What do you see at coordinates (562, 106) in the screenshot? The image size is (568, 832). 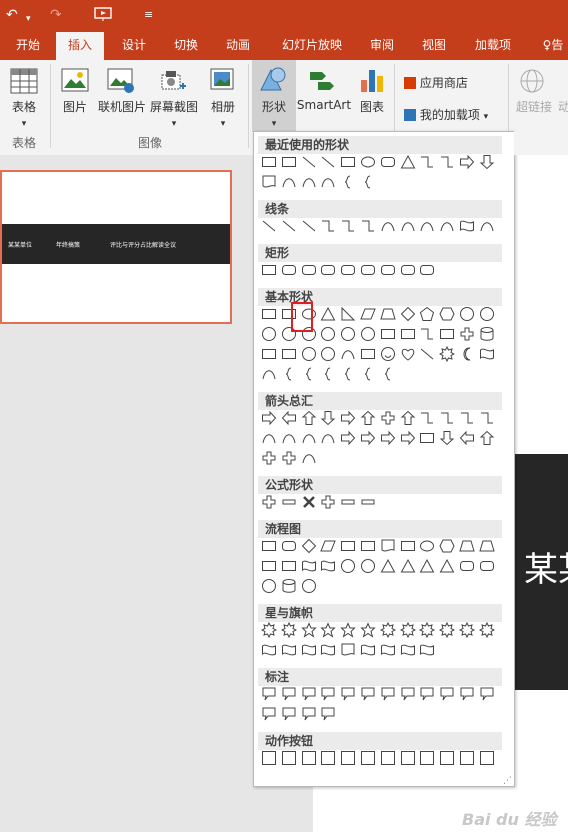 I see `action-button: 动` at bounding box center [562, 106].